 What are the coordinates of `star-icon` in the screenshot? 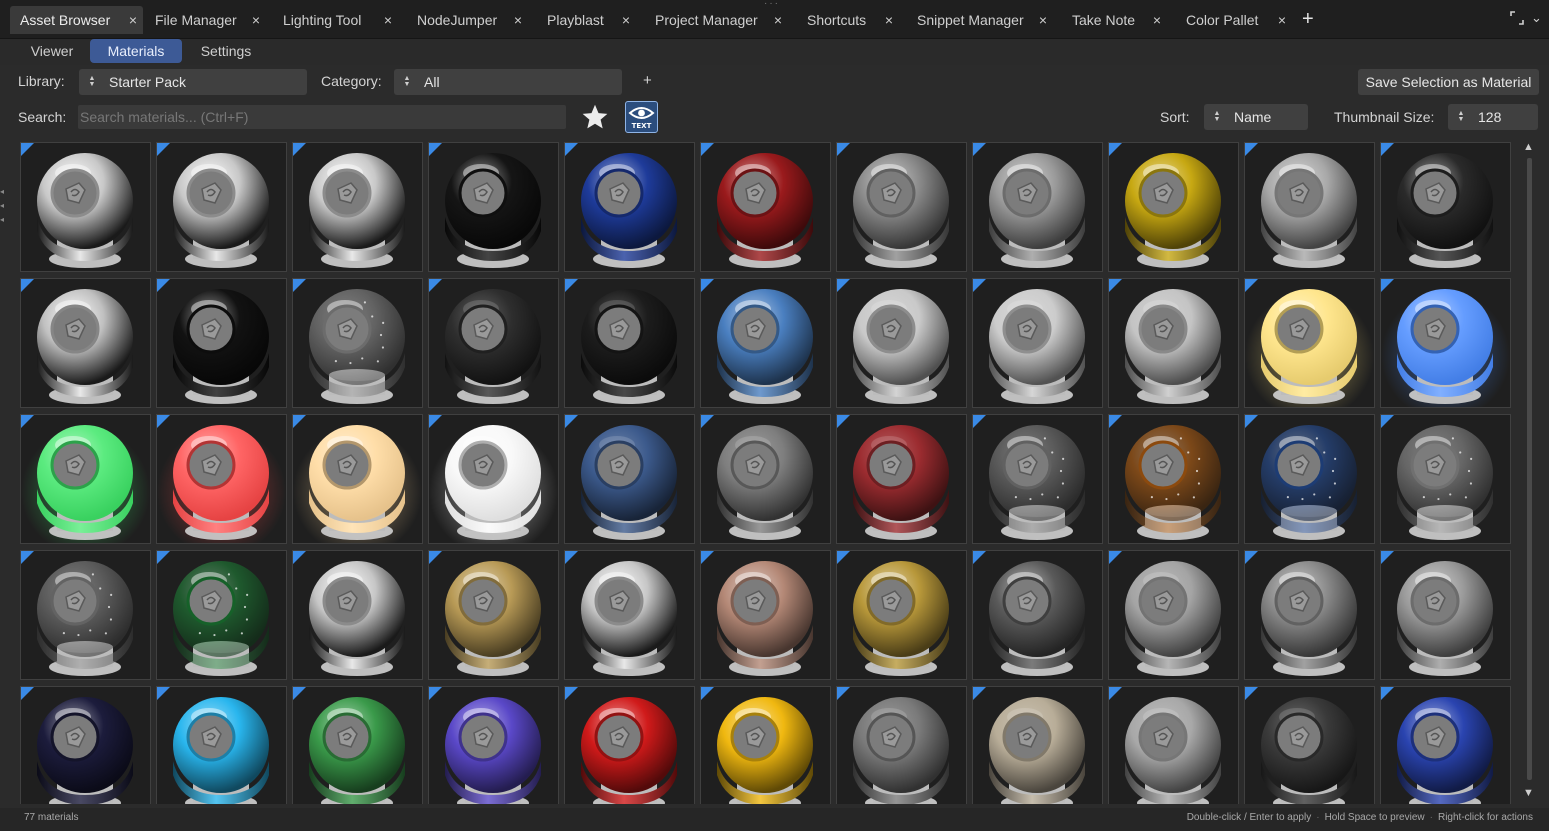 It's located at (595, 117).